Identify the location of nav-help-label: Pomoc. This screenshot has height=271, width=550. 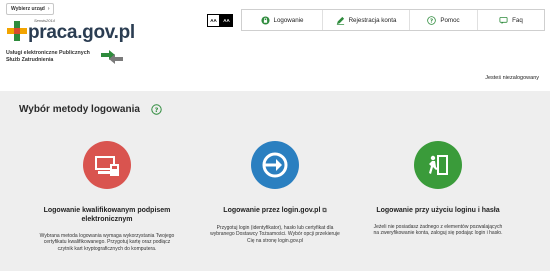
(450, 20).